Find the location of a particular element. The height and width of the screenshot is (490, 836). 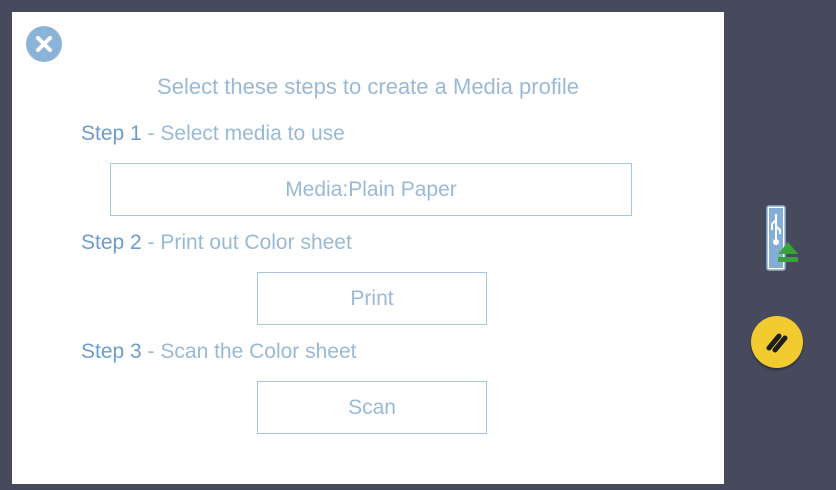

step-2-text: - Print out Color sheet is located at coordinates (246, 242).